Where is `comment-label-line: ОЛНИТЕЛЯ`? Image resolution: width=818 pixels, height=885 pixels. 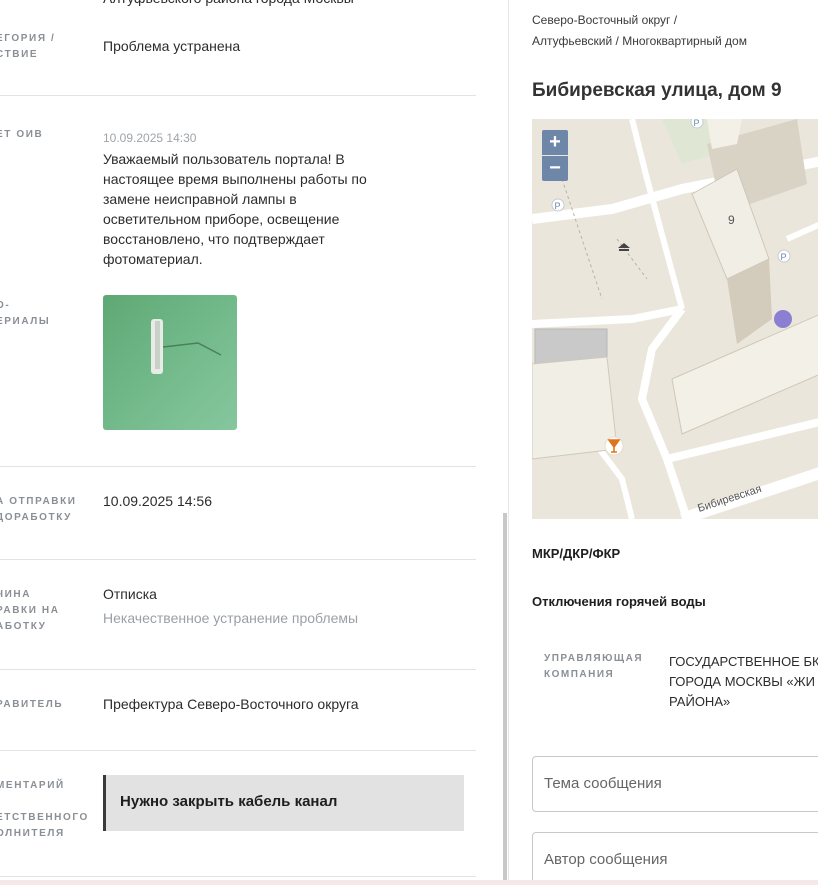 comment-label-line: ОЛНИТЕЛЯ is located at coordinates (32, 833).